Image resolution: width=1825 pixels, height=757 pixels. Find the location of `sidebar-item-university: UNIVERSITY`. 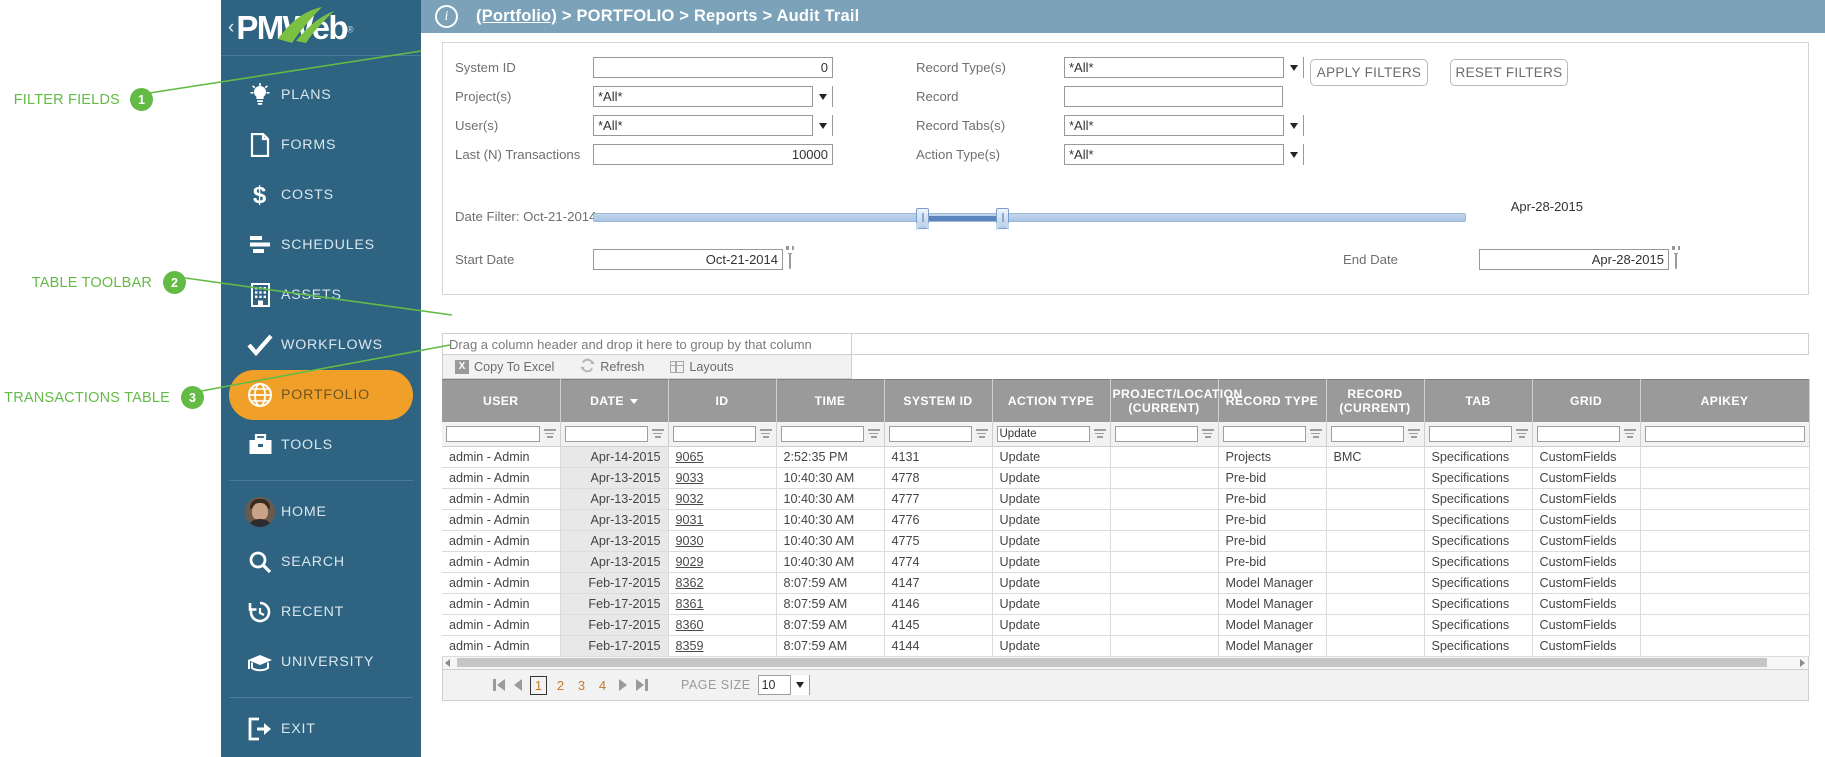

sidebar-item-university: UNIVERSITY is located at coordinates (321, 662).